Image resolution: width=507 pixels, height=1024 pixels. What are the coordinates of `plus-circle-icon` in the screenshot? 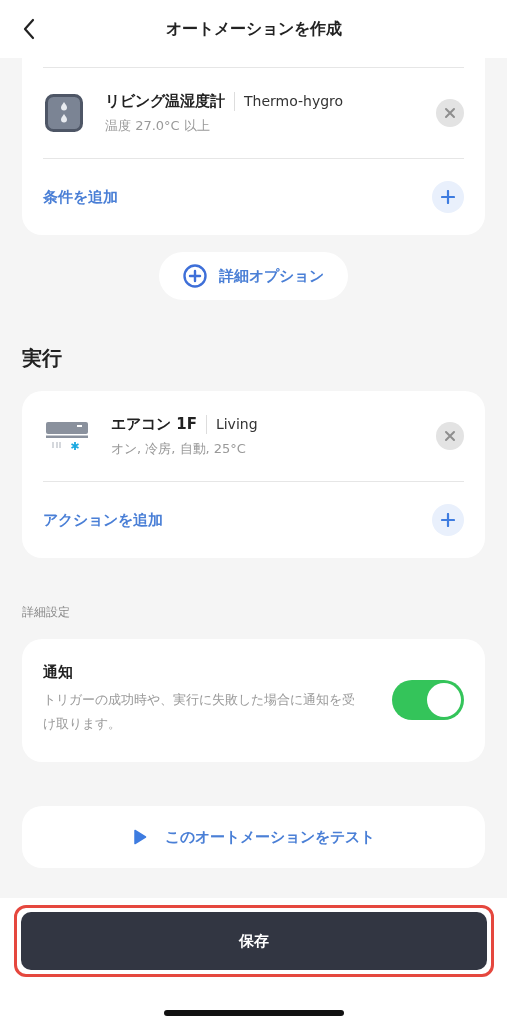 It's located at (195, 276).